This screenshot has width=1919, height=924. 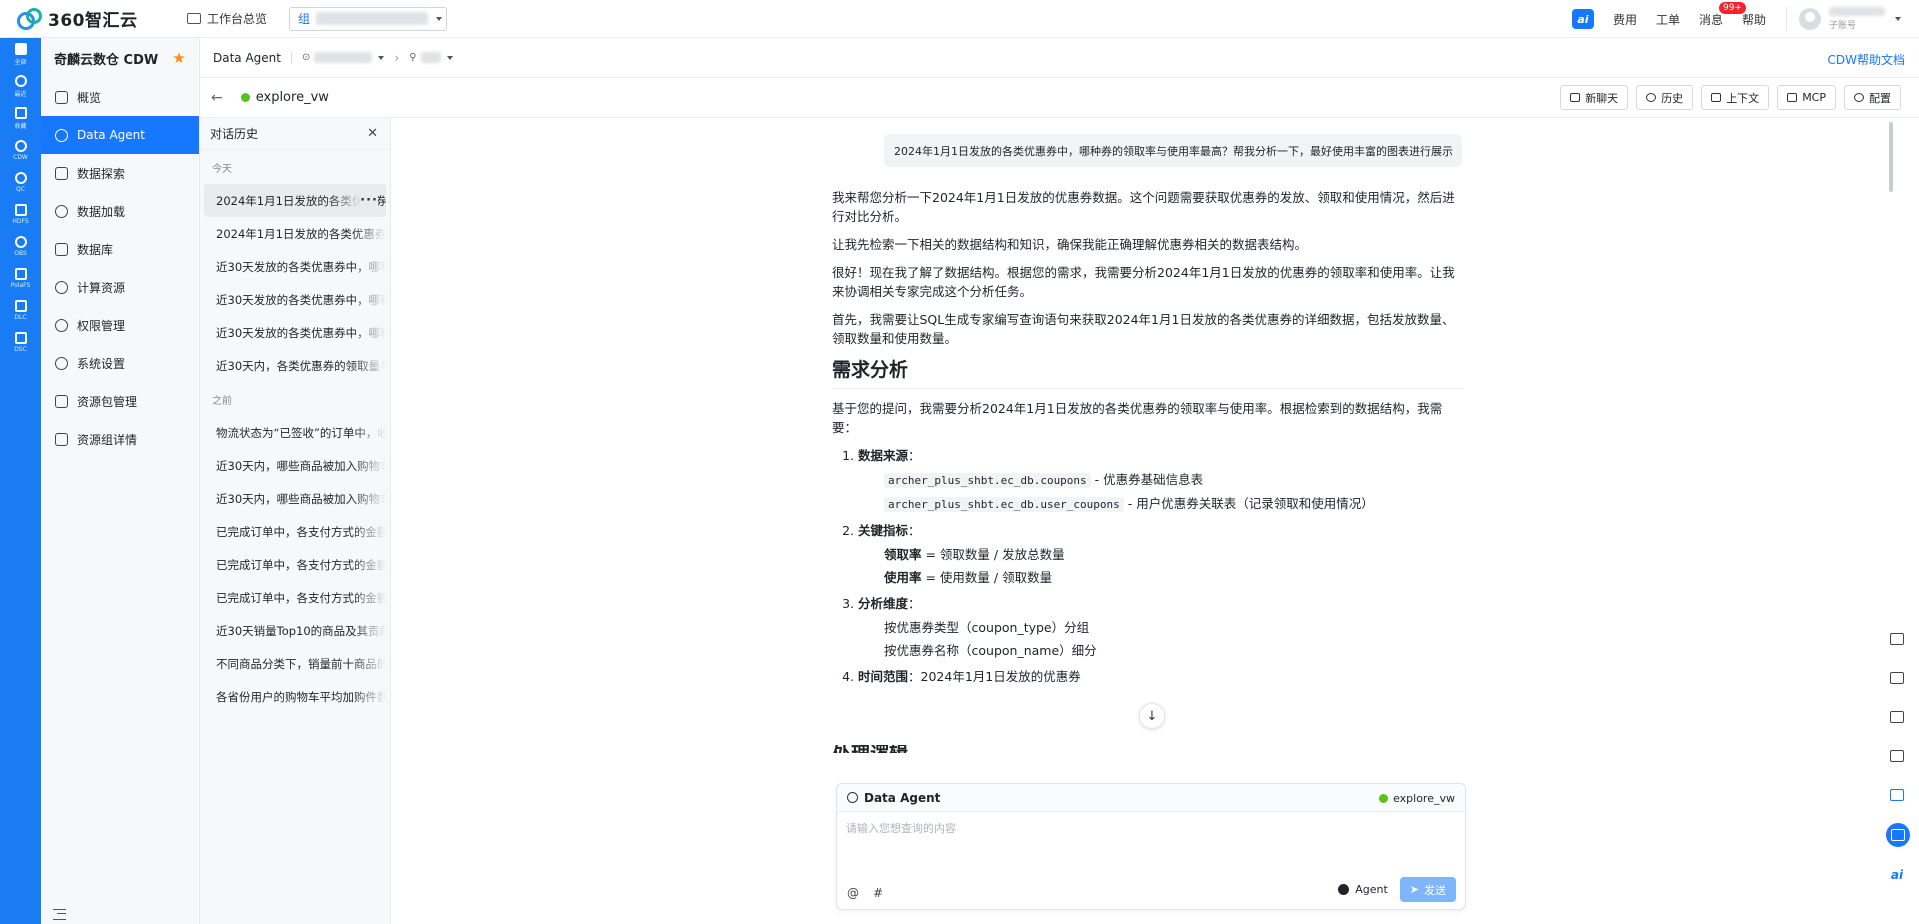 What do you see at coordinates (990, 650) in the screenshot?
I see `sub-line: 按优惠券名称（coupon_name）细分` at bounding box center [990, 650].